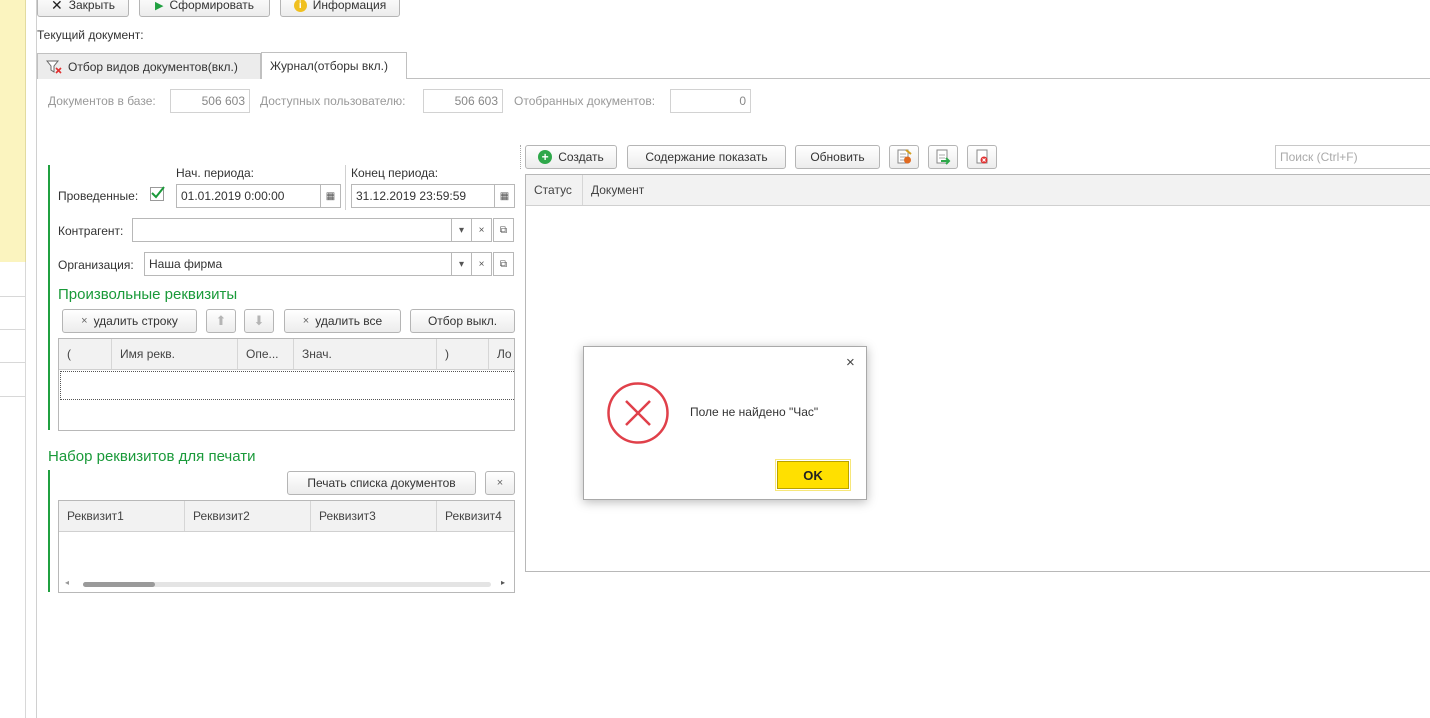 This screenshot has width=1430, height=718. Describe the element at coordinates (96, 265) in the screenshot. I see `organization-label: Организация:` at that location.